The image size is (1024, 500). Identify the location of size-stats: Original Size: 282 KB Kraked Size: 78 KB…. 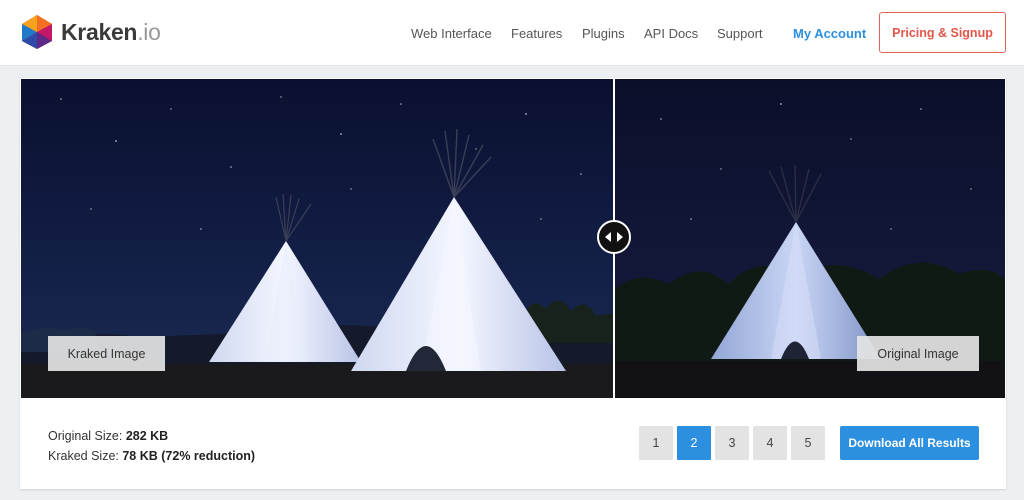
(151, 446).